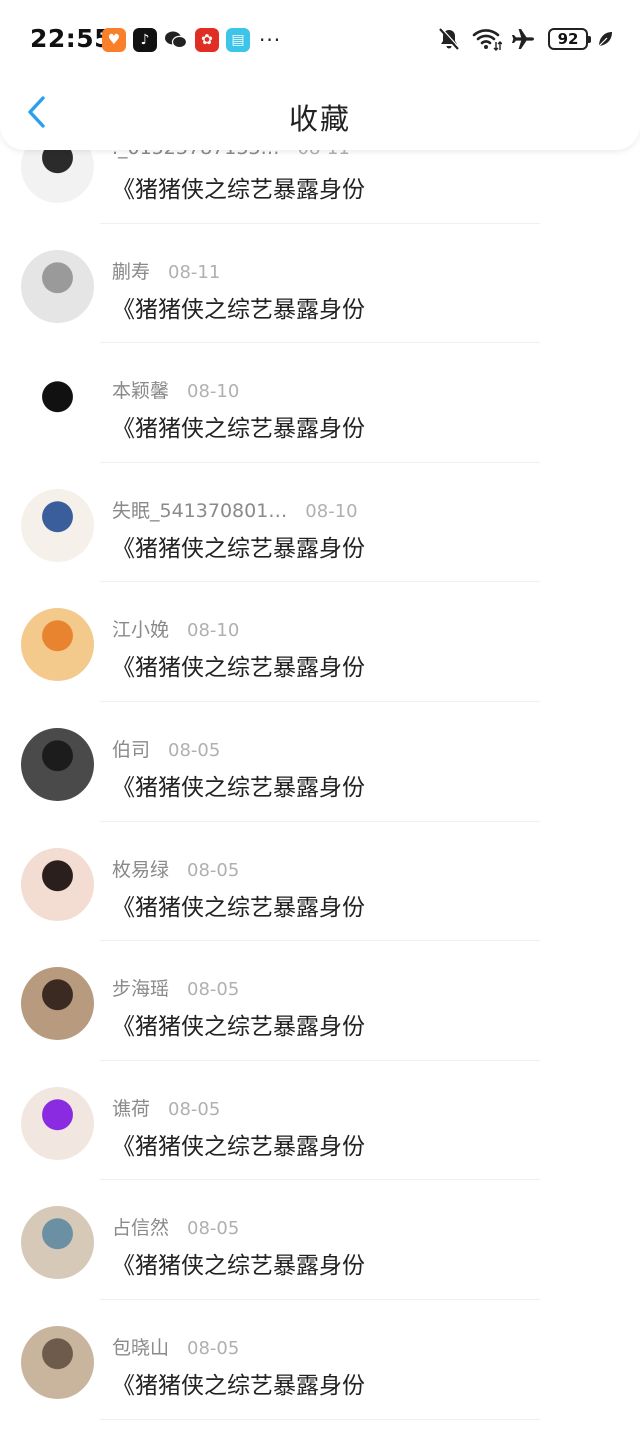 The height and width of the screenshot is (1429, 640). Describe the element at coordinates (71, 38) in the screenshot. I see `status-time: 22:55` at that location.